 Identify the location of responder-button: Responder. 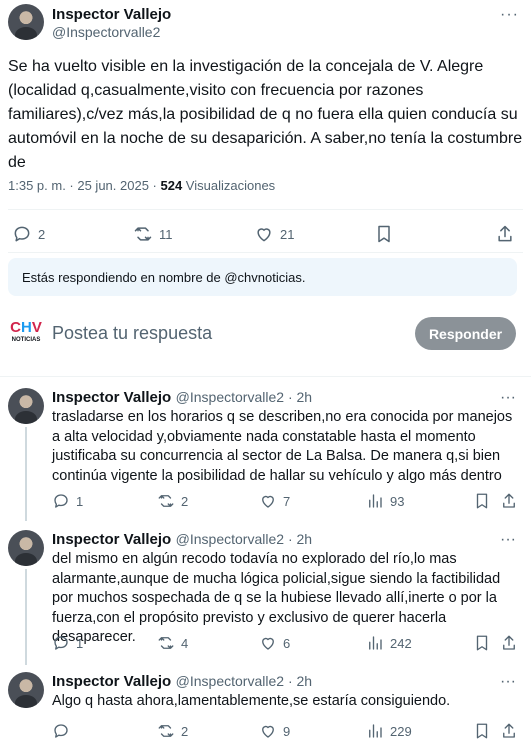
(465, 333).